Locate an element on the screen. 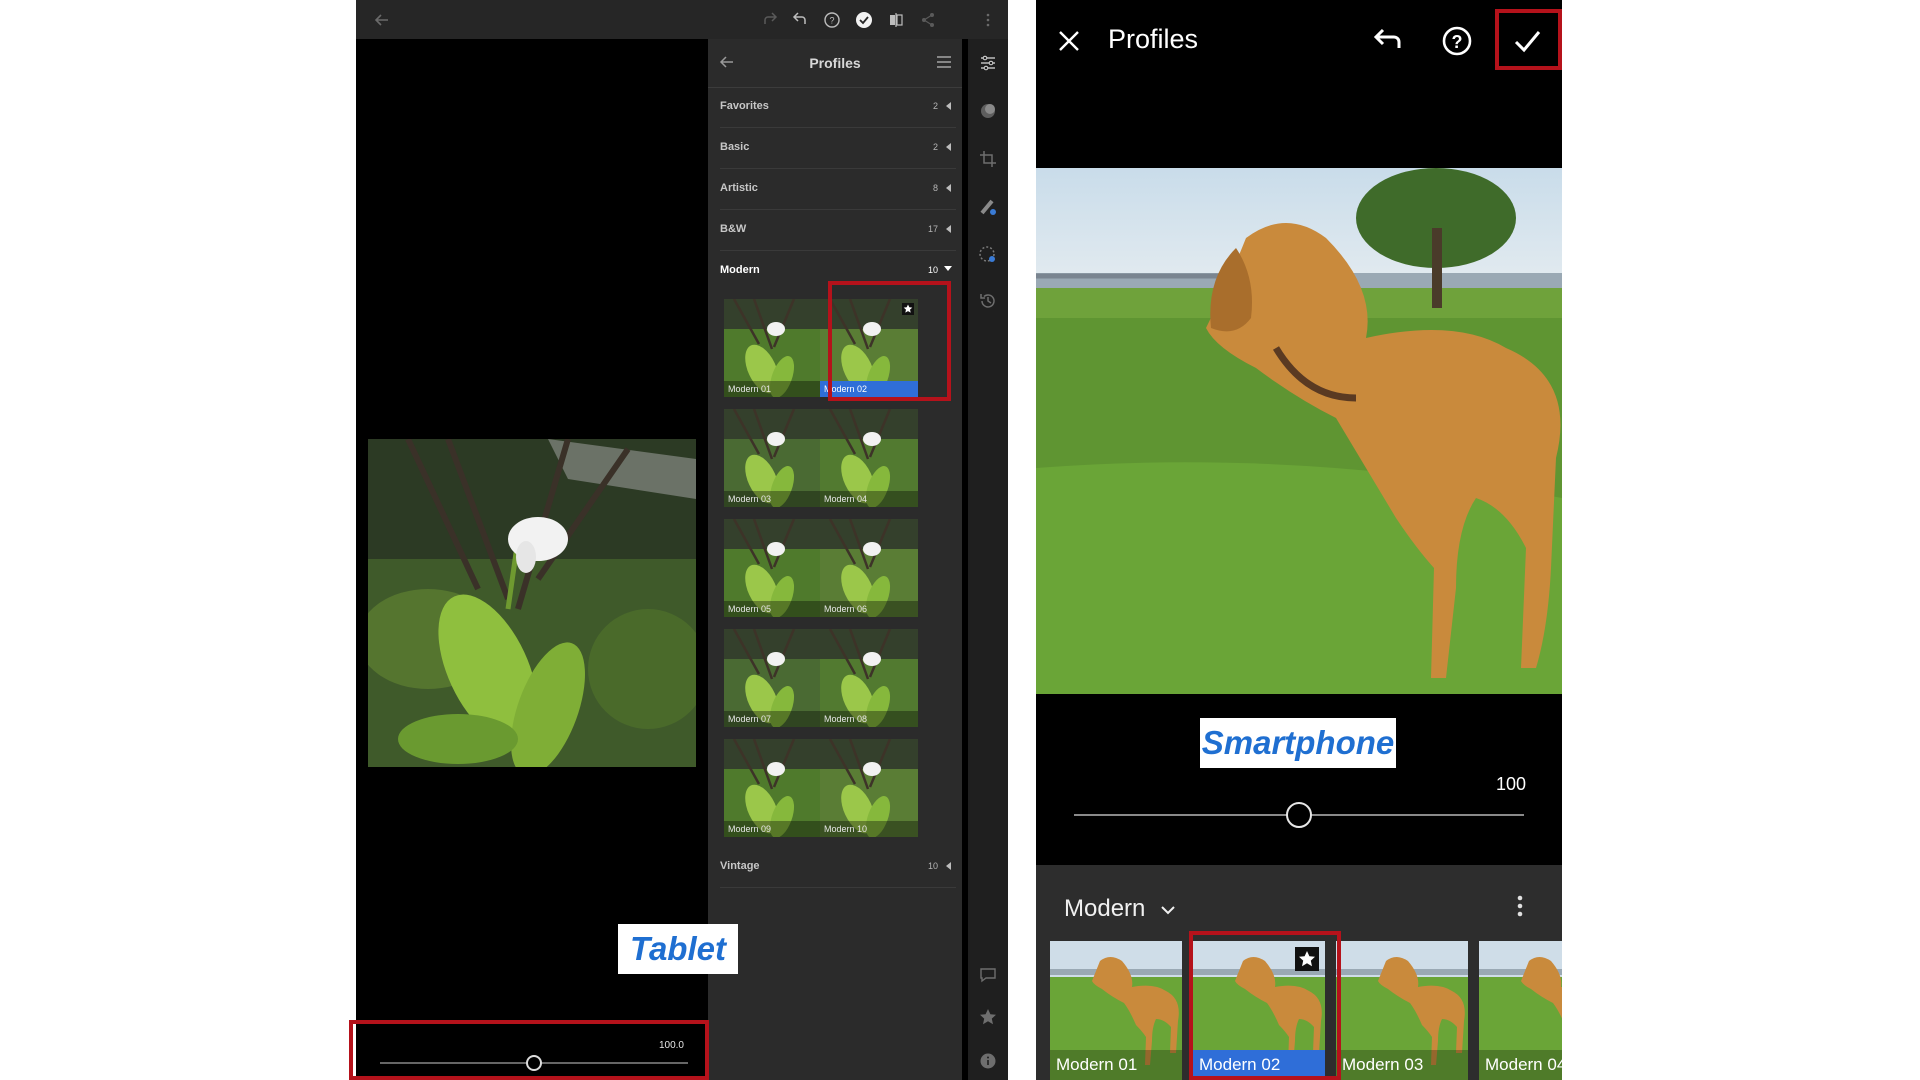 The height and width of the screenshot is (1080, 1920). history-icon is located at coordinates (988, 301).